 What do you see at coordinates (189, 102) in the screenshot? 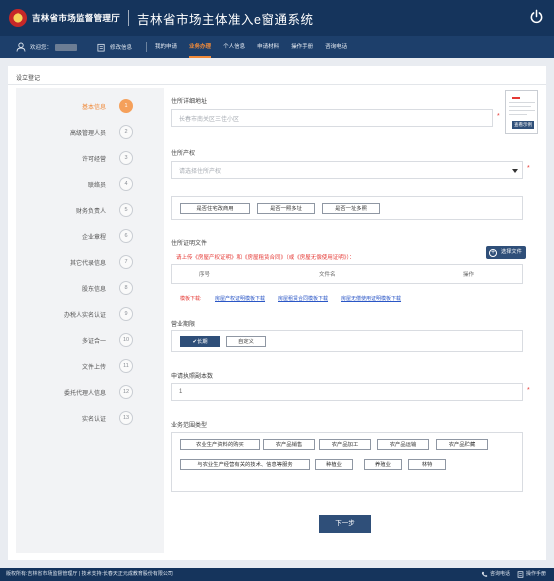
I see `address-label: 住所详细地址` at bounding box center [189, 102].